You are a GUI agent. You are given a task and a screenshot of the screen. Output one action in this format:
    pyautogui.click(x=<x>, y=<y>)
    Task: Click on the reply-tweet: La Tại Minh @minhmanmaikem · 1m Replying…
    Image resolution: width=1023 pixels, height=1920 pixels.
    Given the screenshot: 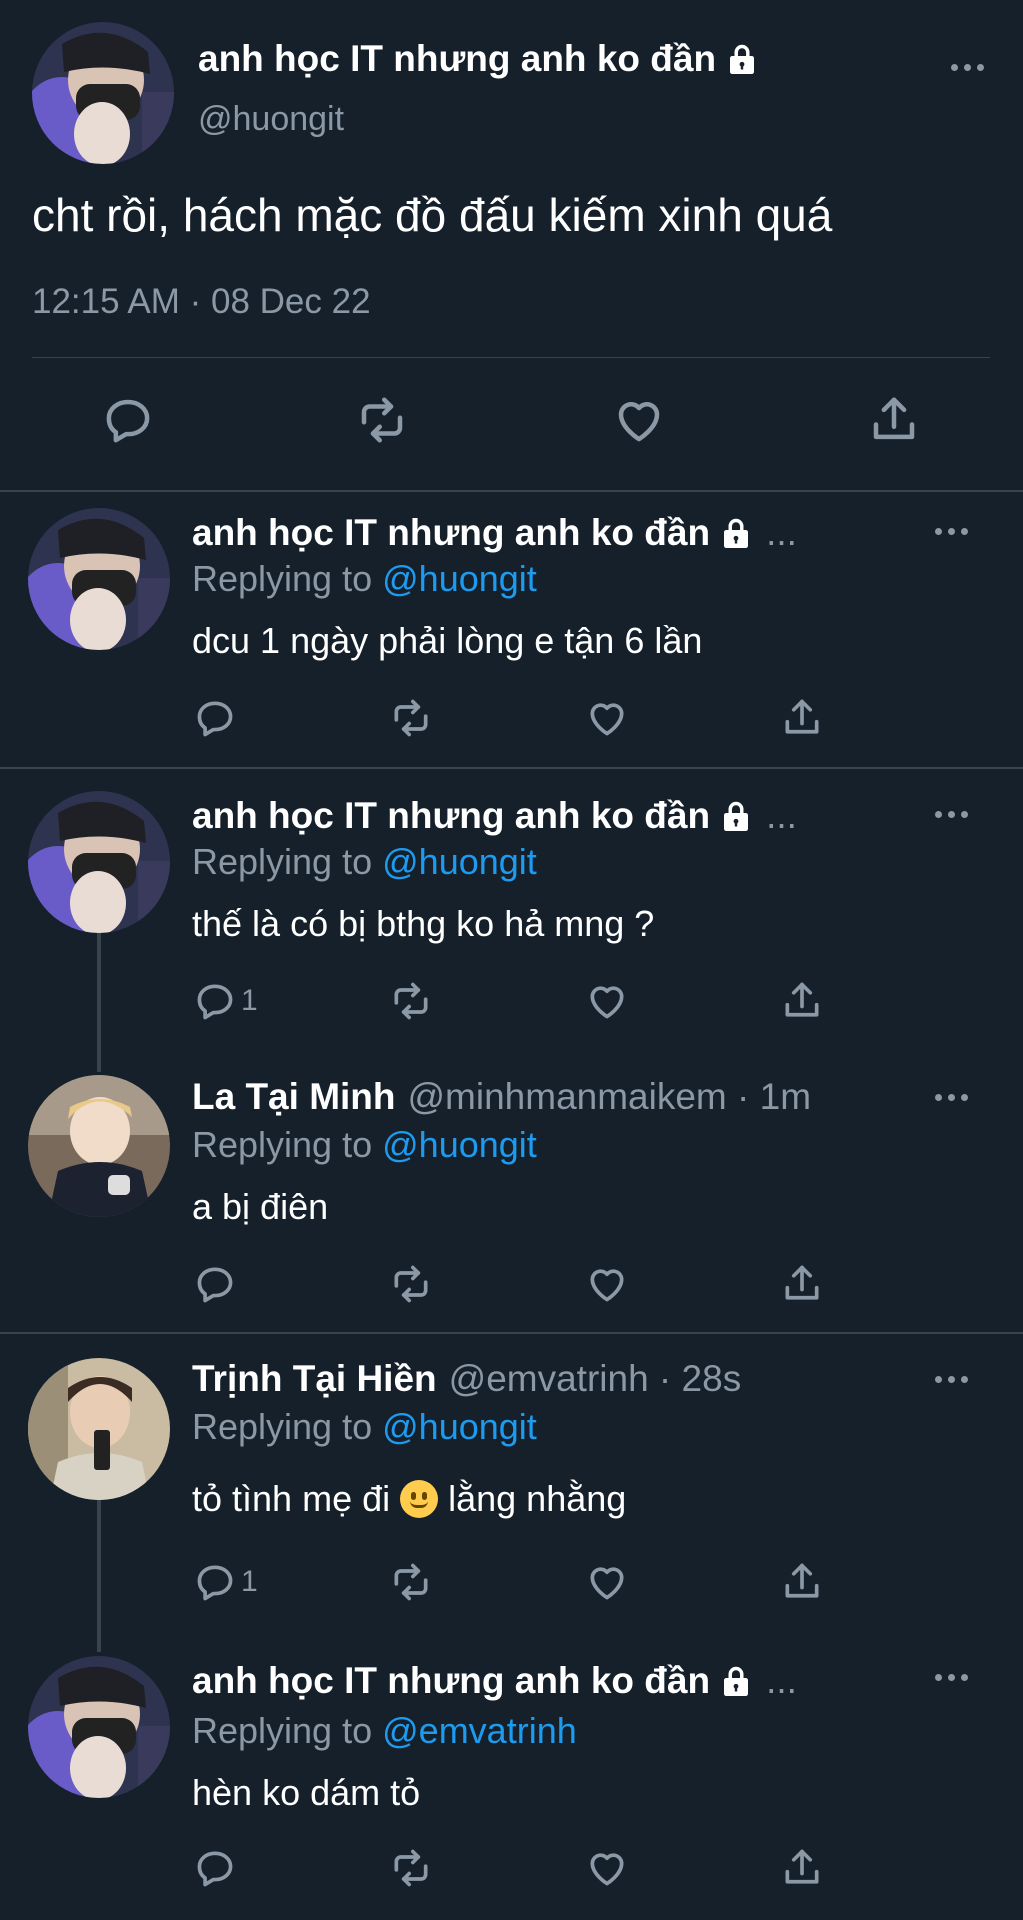 What is the action you would take?
    pyautogui.click(x=511, y=1192)
    